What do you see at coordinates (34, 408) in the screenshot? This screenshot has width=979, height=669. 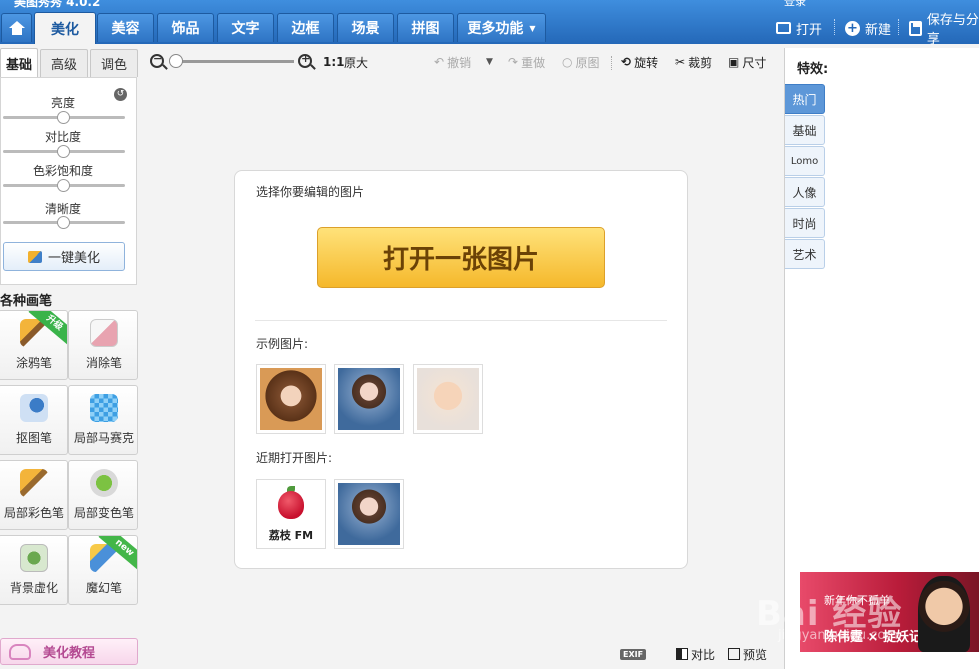 I see `cutout-pen-icon` at bounding box center [34, 408].